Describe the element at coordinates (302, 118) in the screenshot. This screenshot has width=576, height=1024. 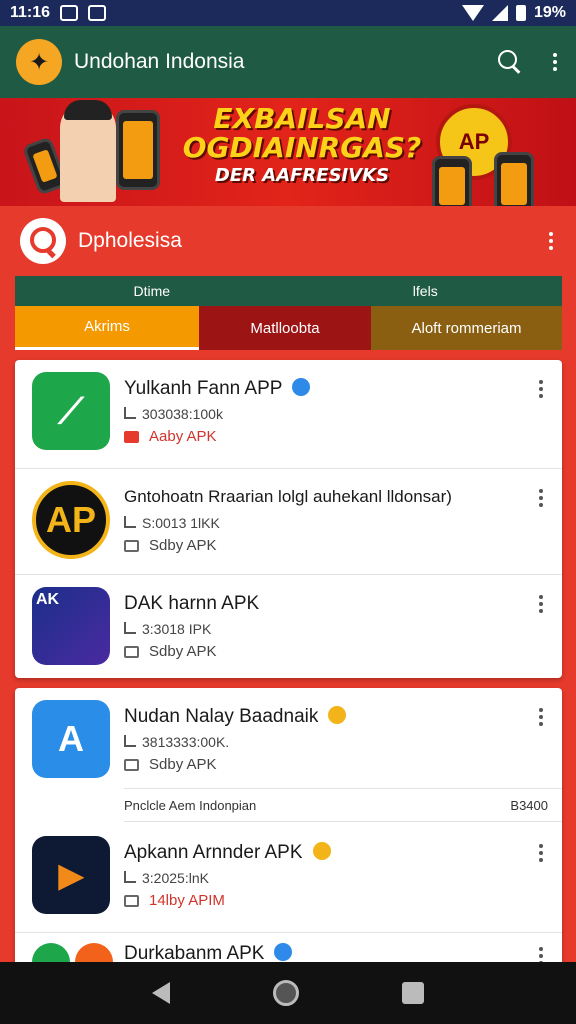
I see `banner-headline-1: EXBAILSAN` at that location.